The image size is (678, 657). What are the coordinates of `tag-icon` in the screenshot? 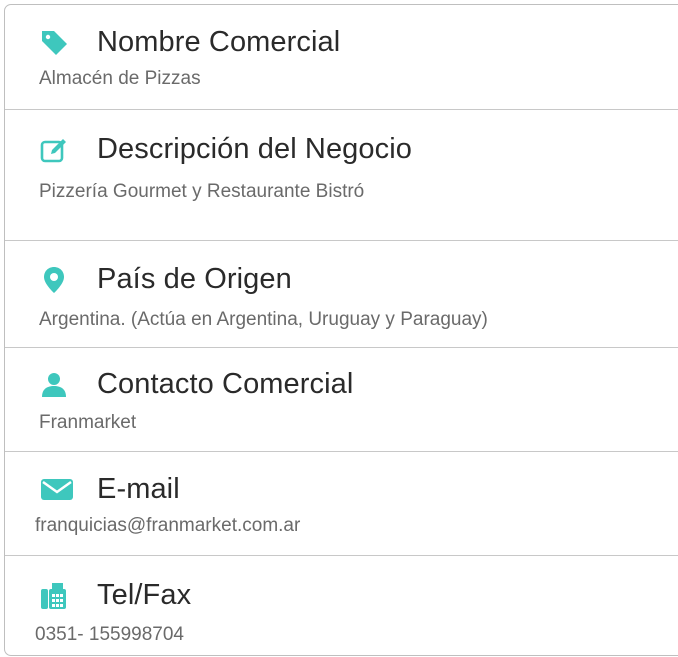 It's located at (54, 42).